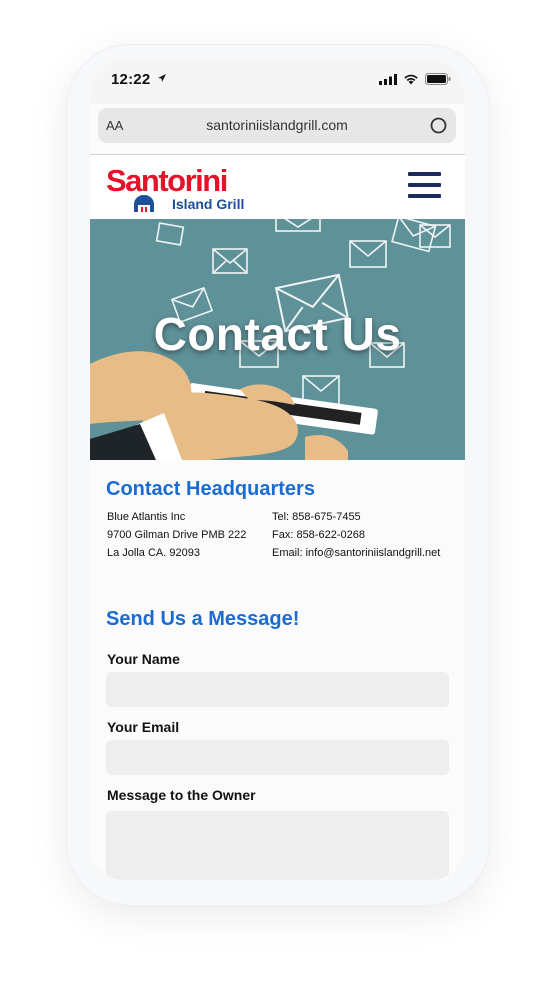 The image size is (557, 994). I want to click on message-label: Message to the Owner, so click(181, 795).